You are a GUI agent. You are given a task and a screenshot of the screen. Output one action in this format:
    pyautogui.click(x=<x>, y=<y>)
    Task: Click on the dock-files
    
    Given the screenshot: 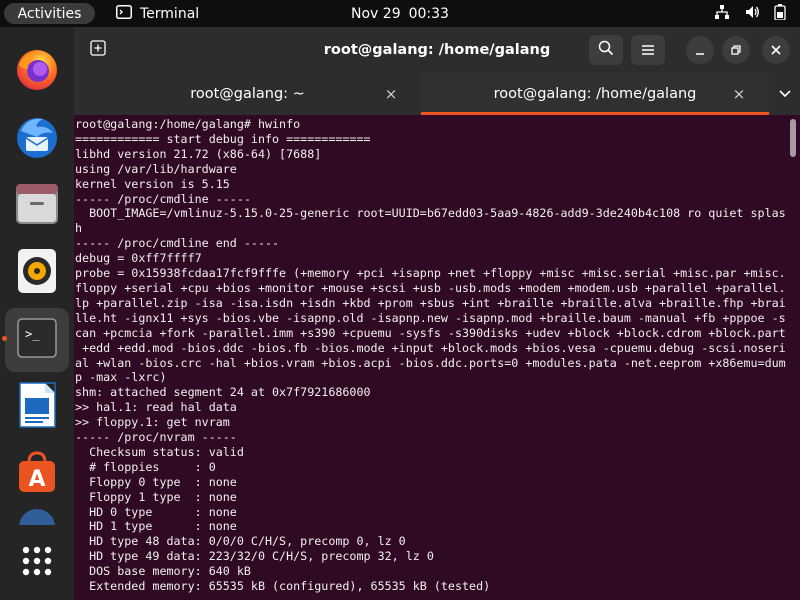 What is the action you would take?
    pyautogui.click(x=37, y=206)
    